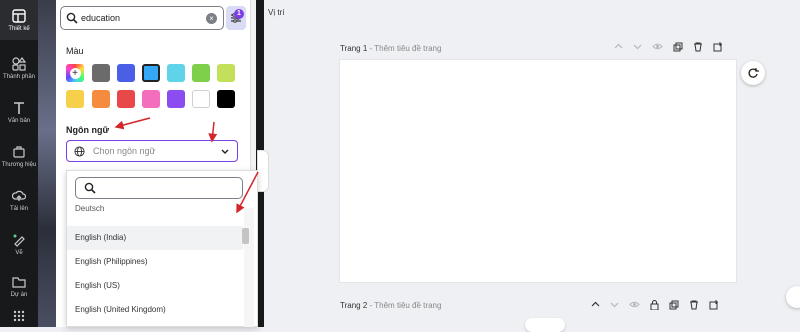  Describe the element at coordinates (545, 325) in the screenshot. I see `scroll-pages-button` at that location.